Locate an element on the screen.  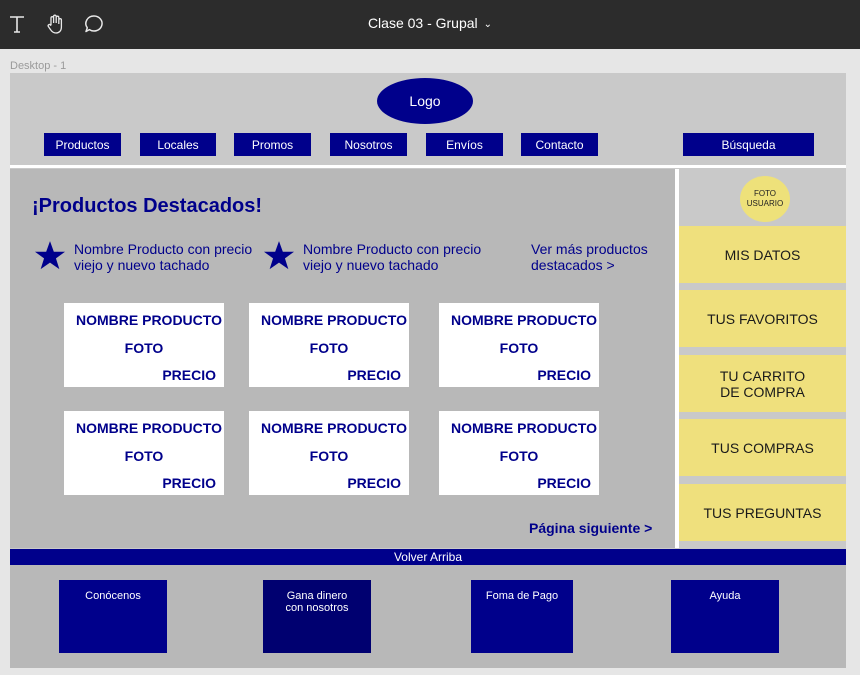
sidebar-item-mis-datos: MIS DATOS is located at coordinates (762, 254).